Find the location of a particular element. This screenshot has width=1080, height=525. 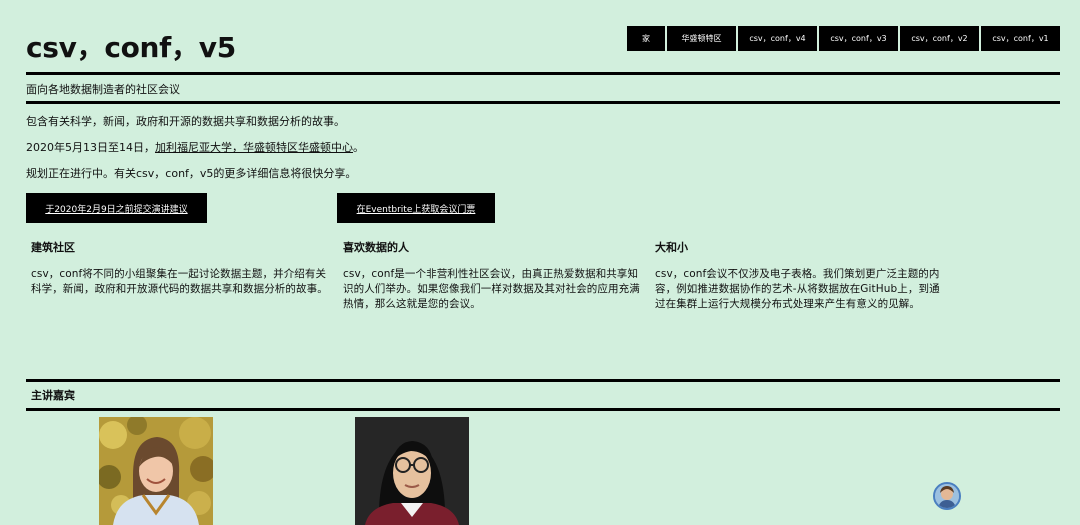

nav-item-v3: csv，conf，v3 is located at coordinates (858, 38).